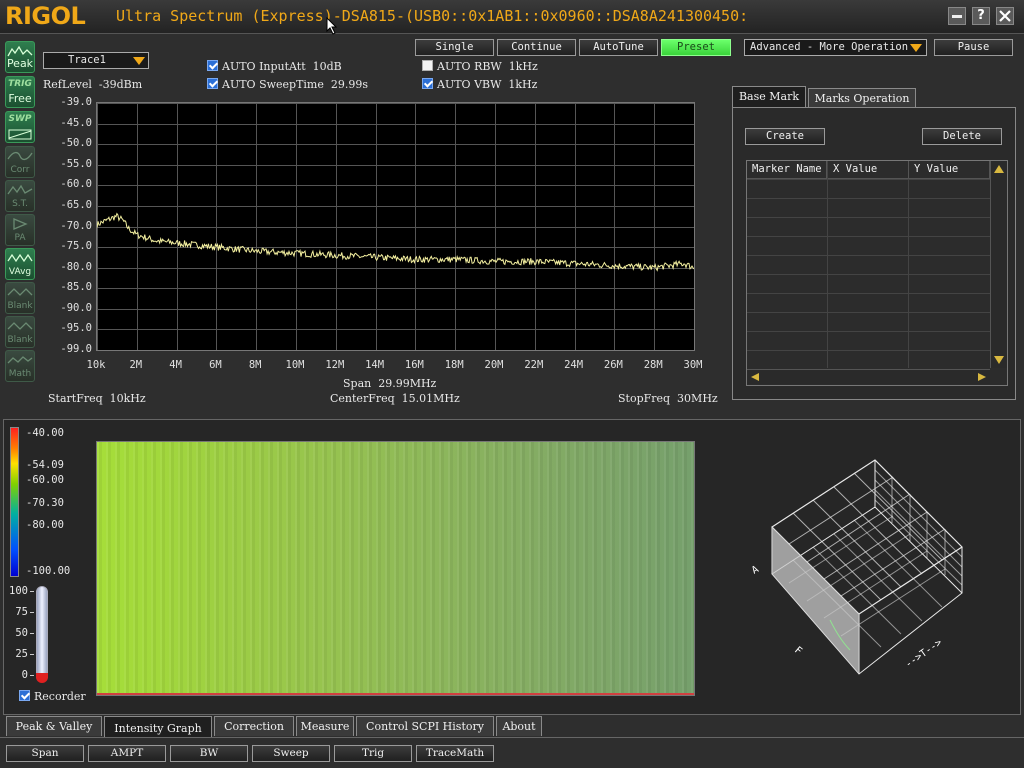  What do you see at coordinates (20, 189) in the screenshot?
I see `st-wave-icon` at bounding box center [20, 189].